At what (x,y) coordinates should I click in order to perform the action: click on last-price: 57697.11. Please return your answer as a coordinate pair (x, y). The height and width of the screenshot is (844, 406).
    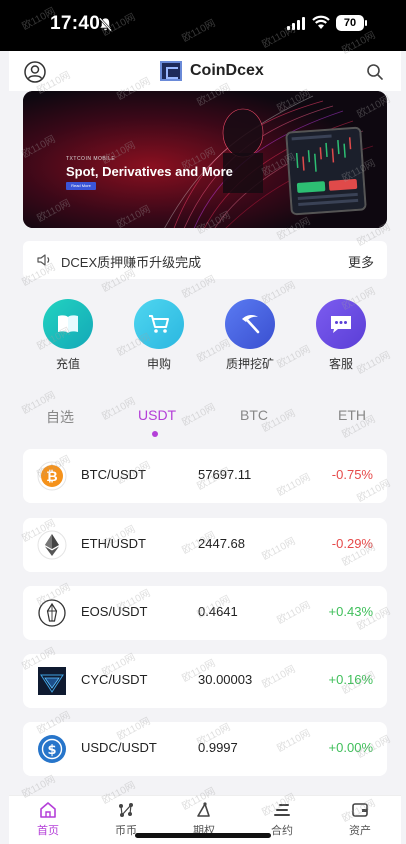
    Looking at the image, I should click on (225, 474).